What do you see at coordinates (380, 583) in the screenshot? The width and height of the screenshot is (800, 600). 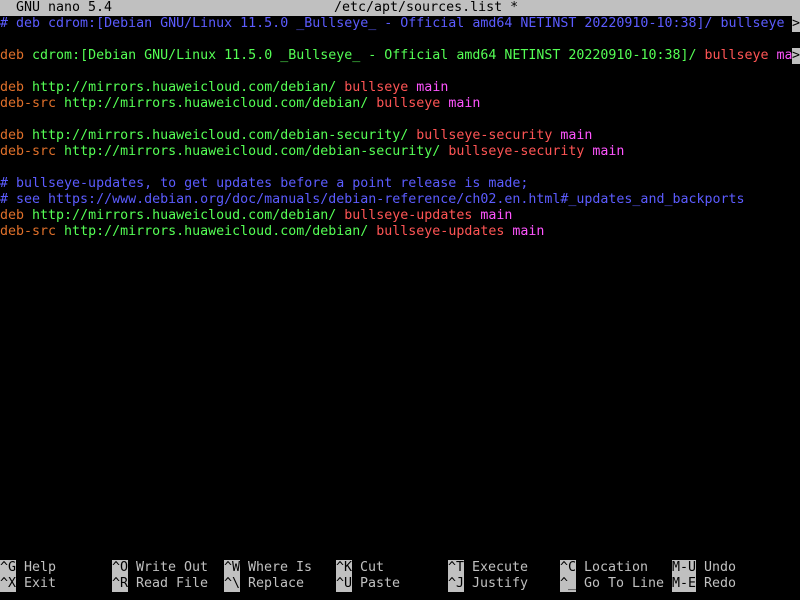 I see `shortcut-label: Paste` at bounding box center [380, 583].